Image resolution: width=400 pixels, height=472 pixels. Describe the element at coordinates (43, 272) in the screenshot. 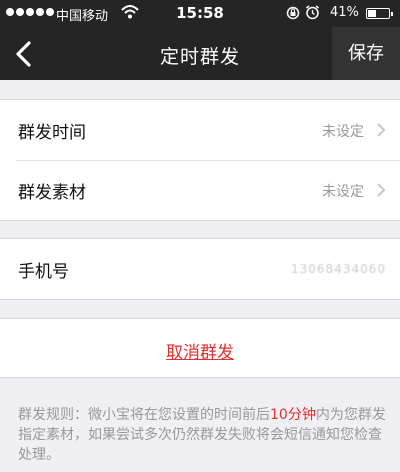

I see `phone-label: 手机号` at that location.